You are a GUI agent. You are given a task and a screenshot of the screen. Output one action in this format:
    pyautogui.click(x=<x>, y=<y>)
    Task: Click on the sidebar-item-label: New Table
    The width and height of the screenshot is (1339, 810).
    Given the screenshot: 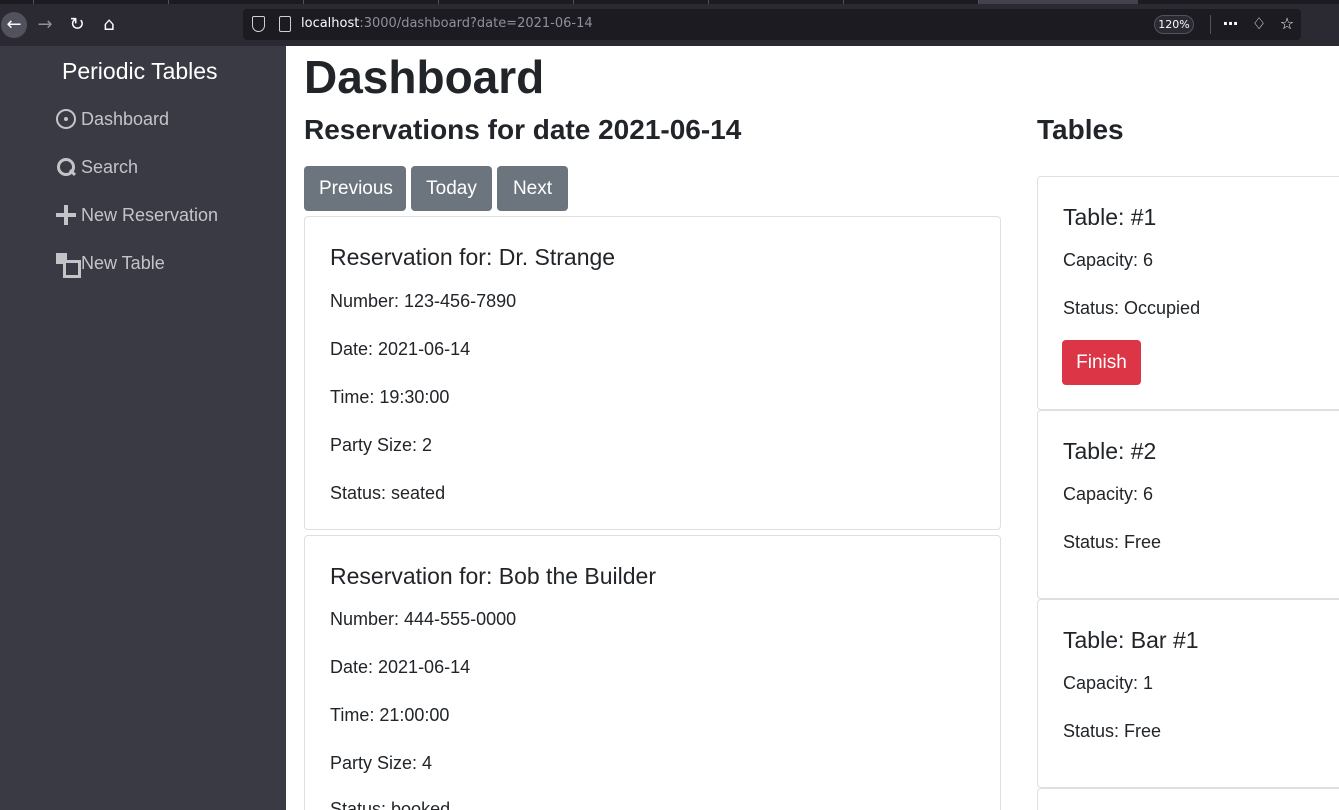 What is the action you would take?
    pyautogui.click(x=123, y=262)
    